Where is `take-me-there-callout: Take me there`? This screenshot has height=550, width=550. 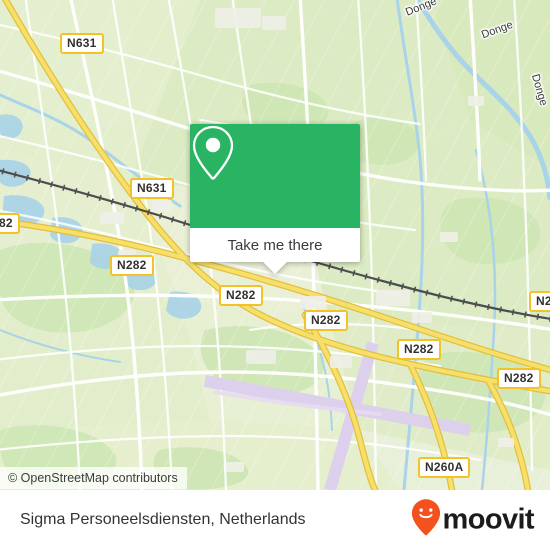 take-me-there-callout: Take me there is located at coordinates (275, 199).